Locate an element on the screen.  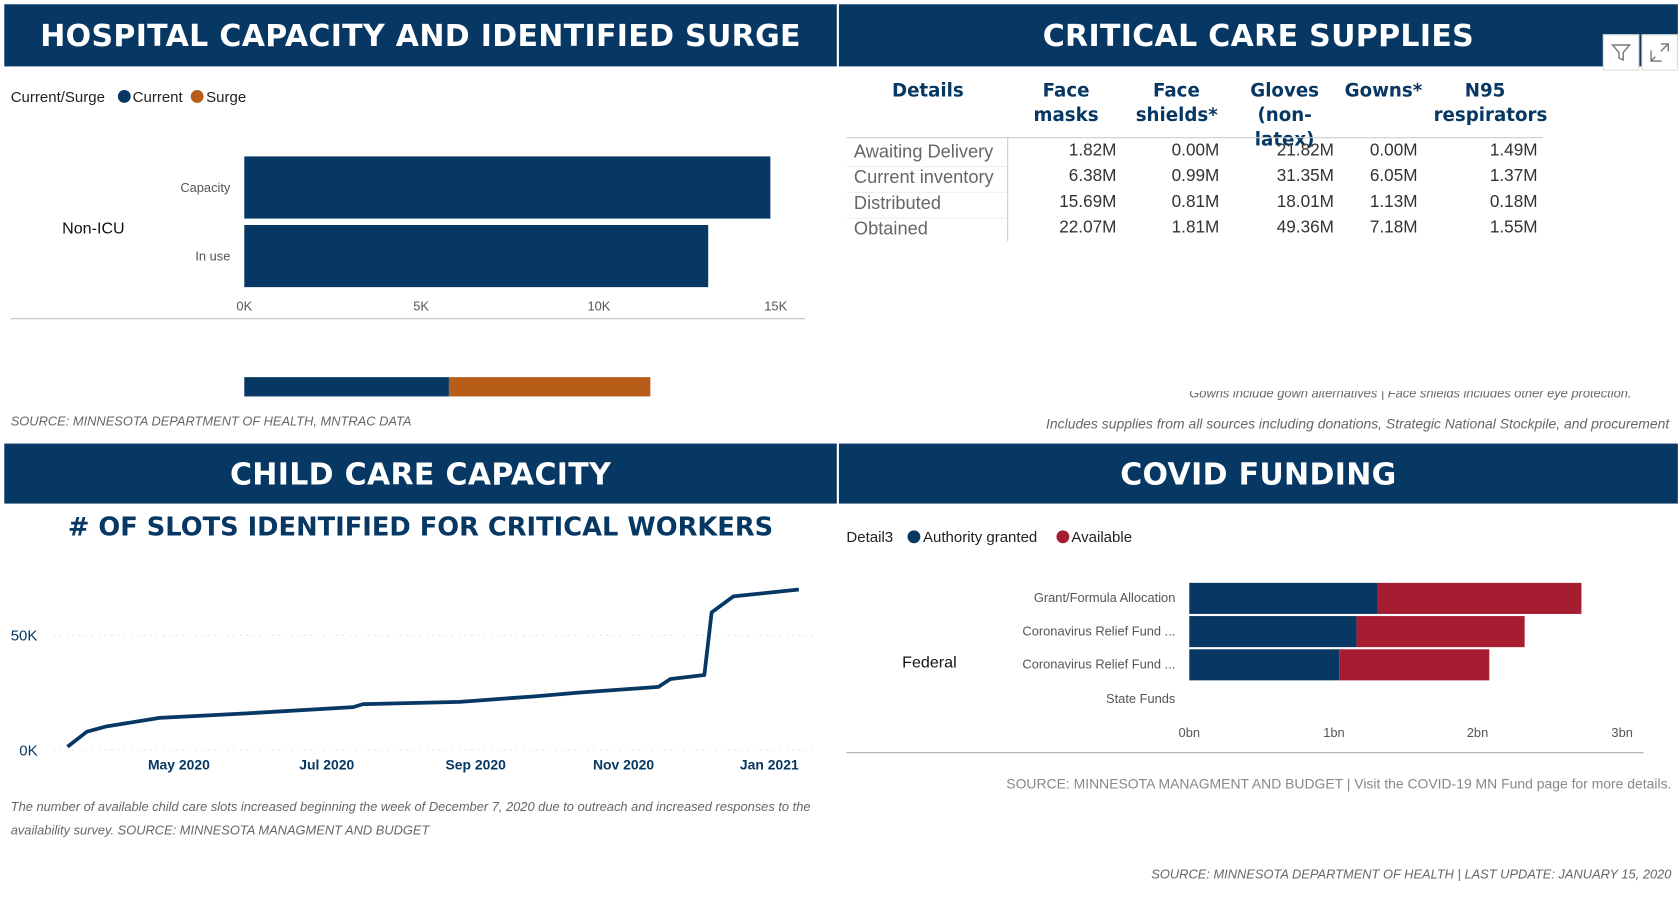
table-cell: 1.49M is located at coordinates (1513, 150).